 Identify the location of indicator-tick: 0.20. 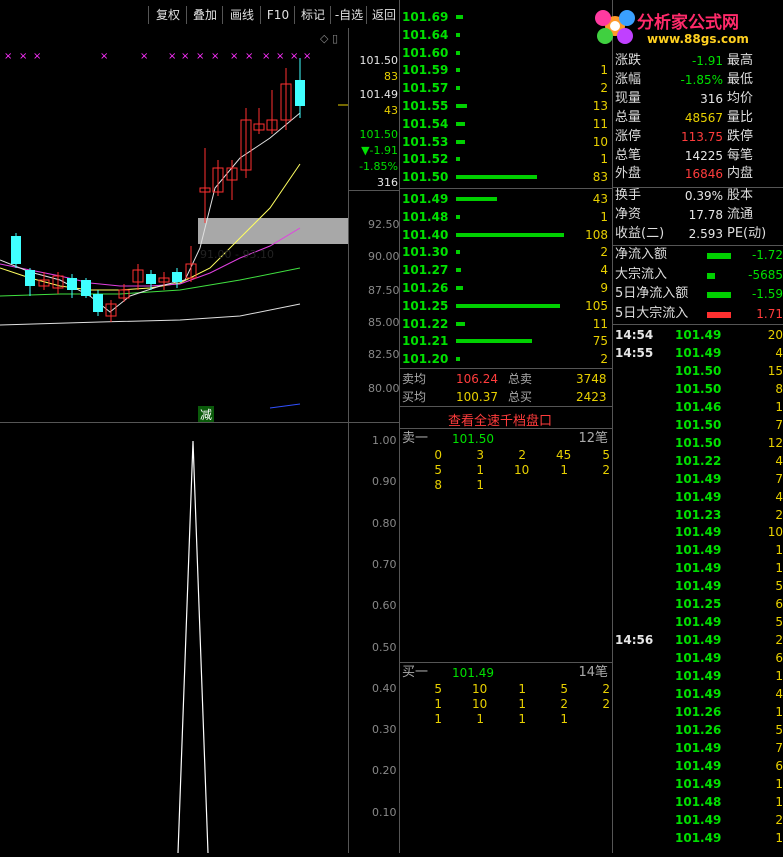
(384, 771).